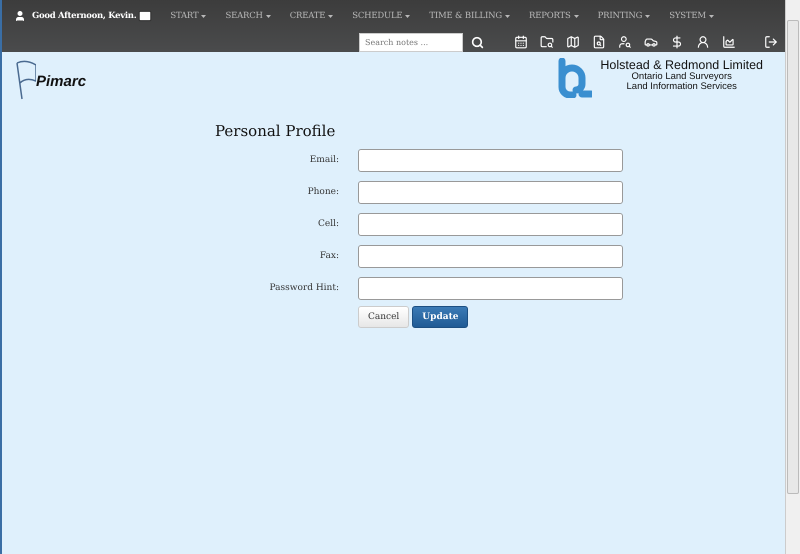 This screenshot has height=554, width=800. I want to click on logo-text: Pimarc, so click(61, 81).